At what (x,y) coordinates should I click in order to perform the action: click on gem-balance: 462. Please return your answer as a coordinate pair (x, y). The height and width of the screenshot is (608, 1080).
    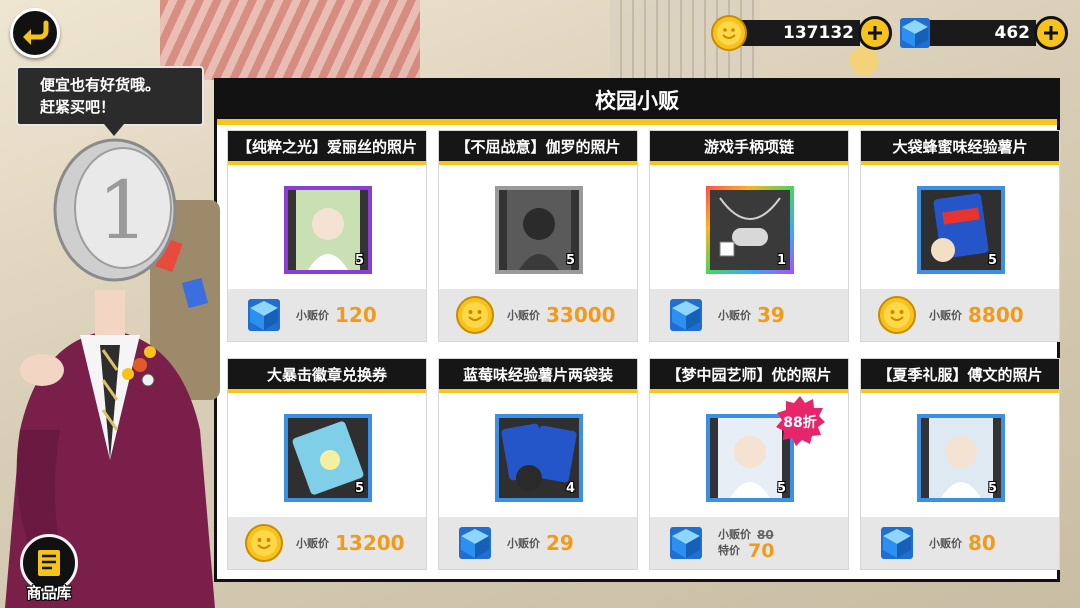
    Looking at the image, I should click on (982, 33).